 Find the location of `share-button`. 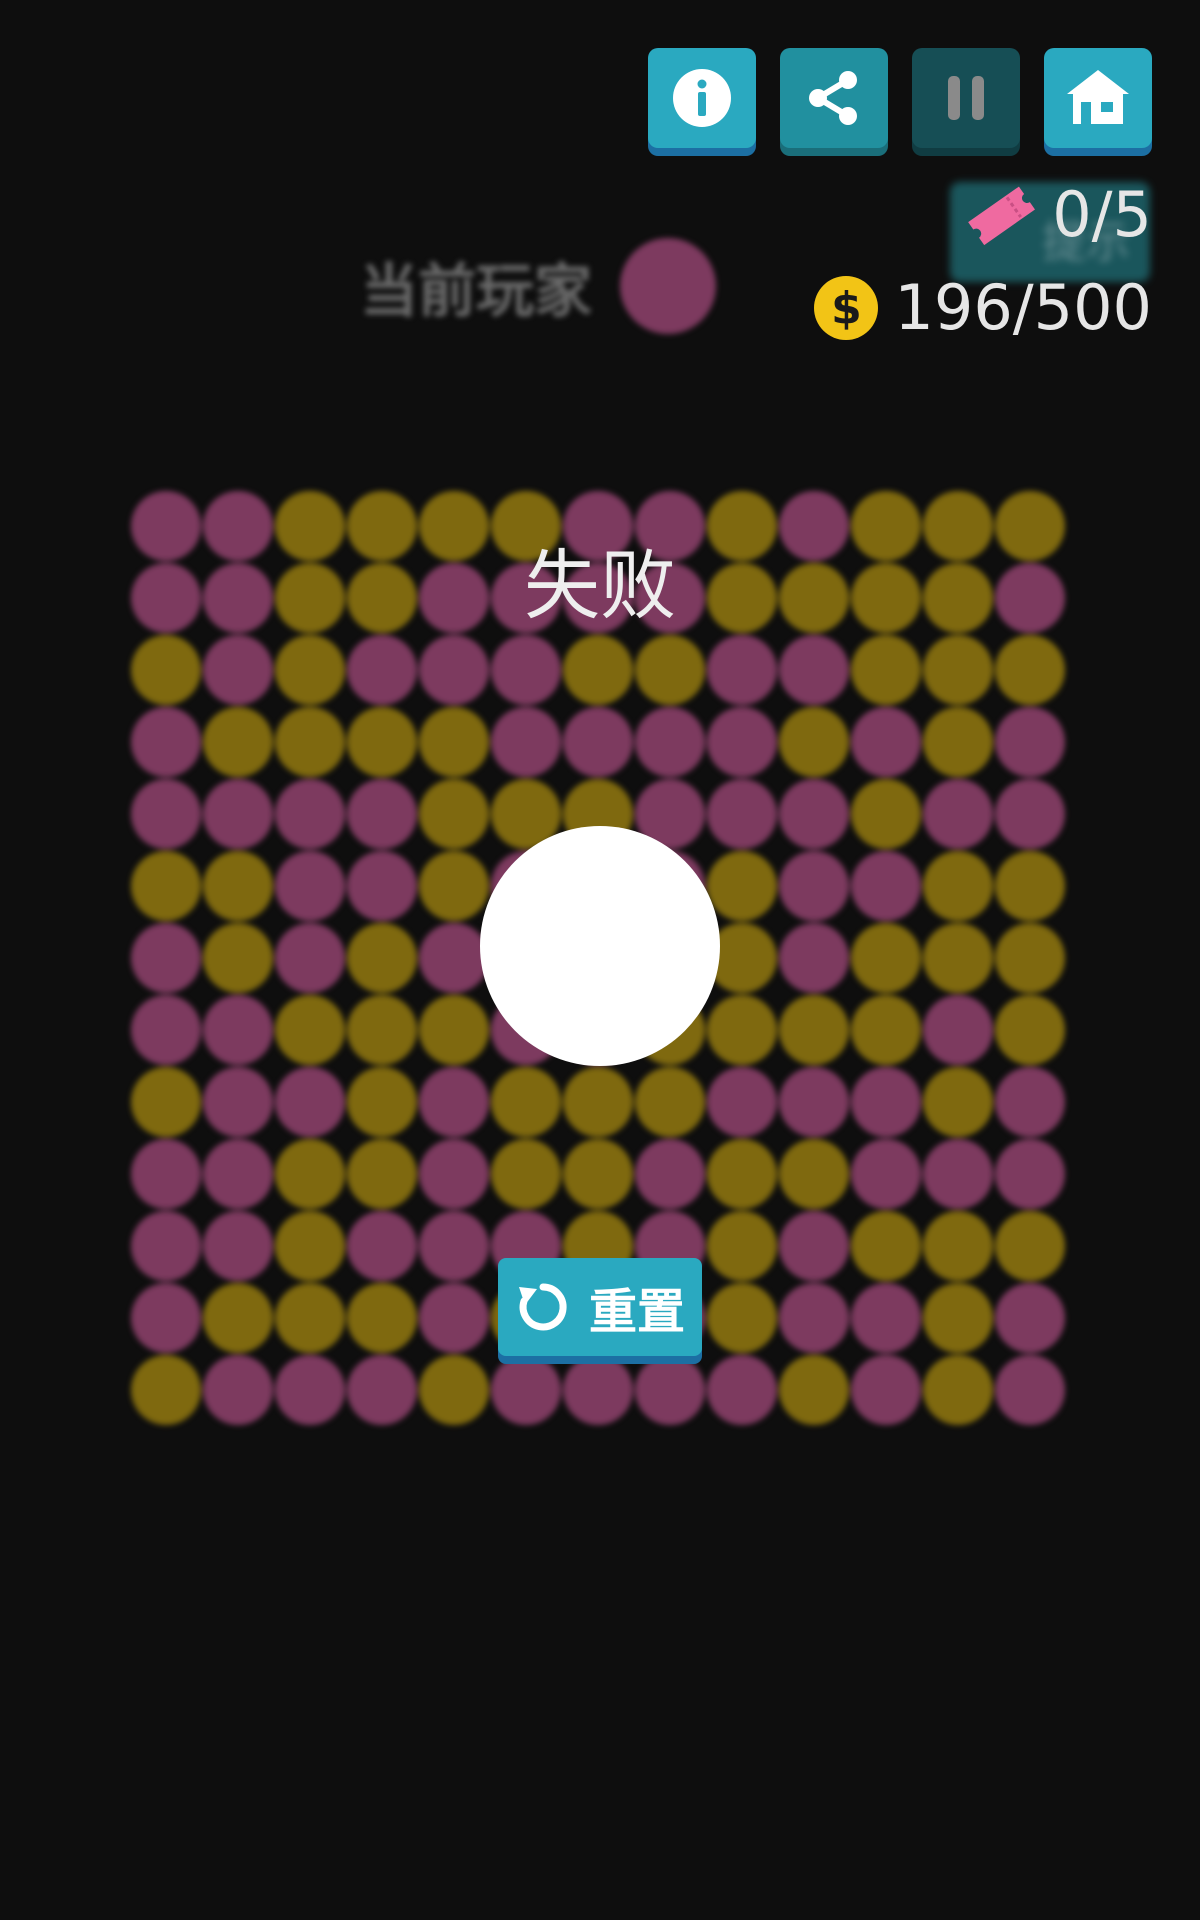

share-button is located at coordinates (834, 98).